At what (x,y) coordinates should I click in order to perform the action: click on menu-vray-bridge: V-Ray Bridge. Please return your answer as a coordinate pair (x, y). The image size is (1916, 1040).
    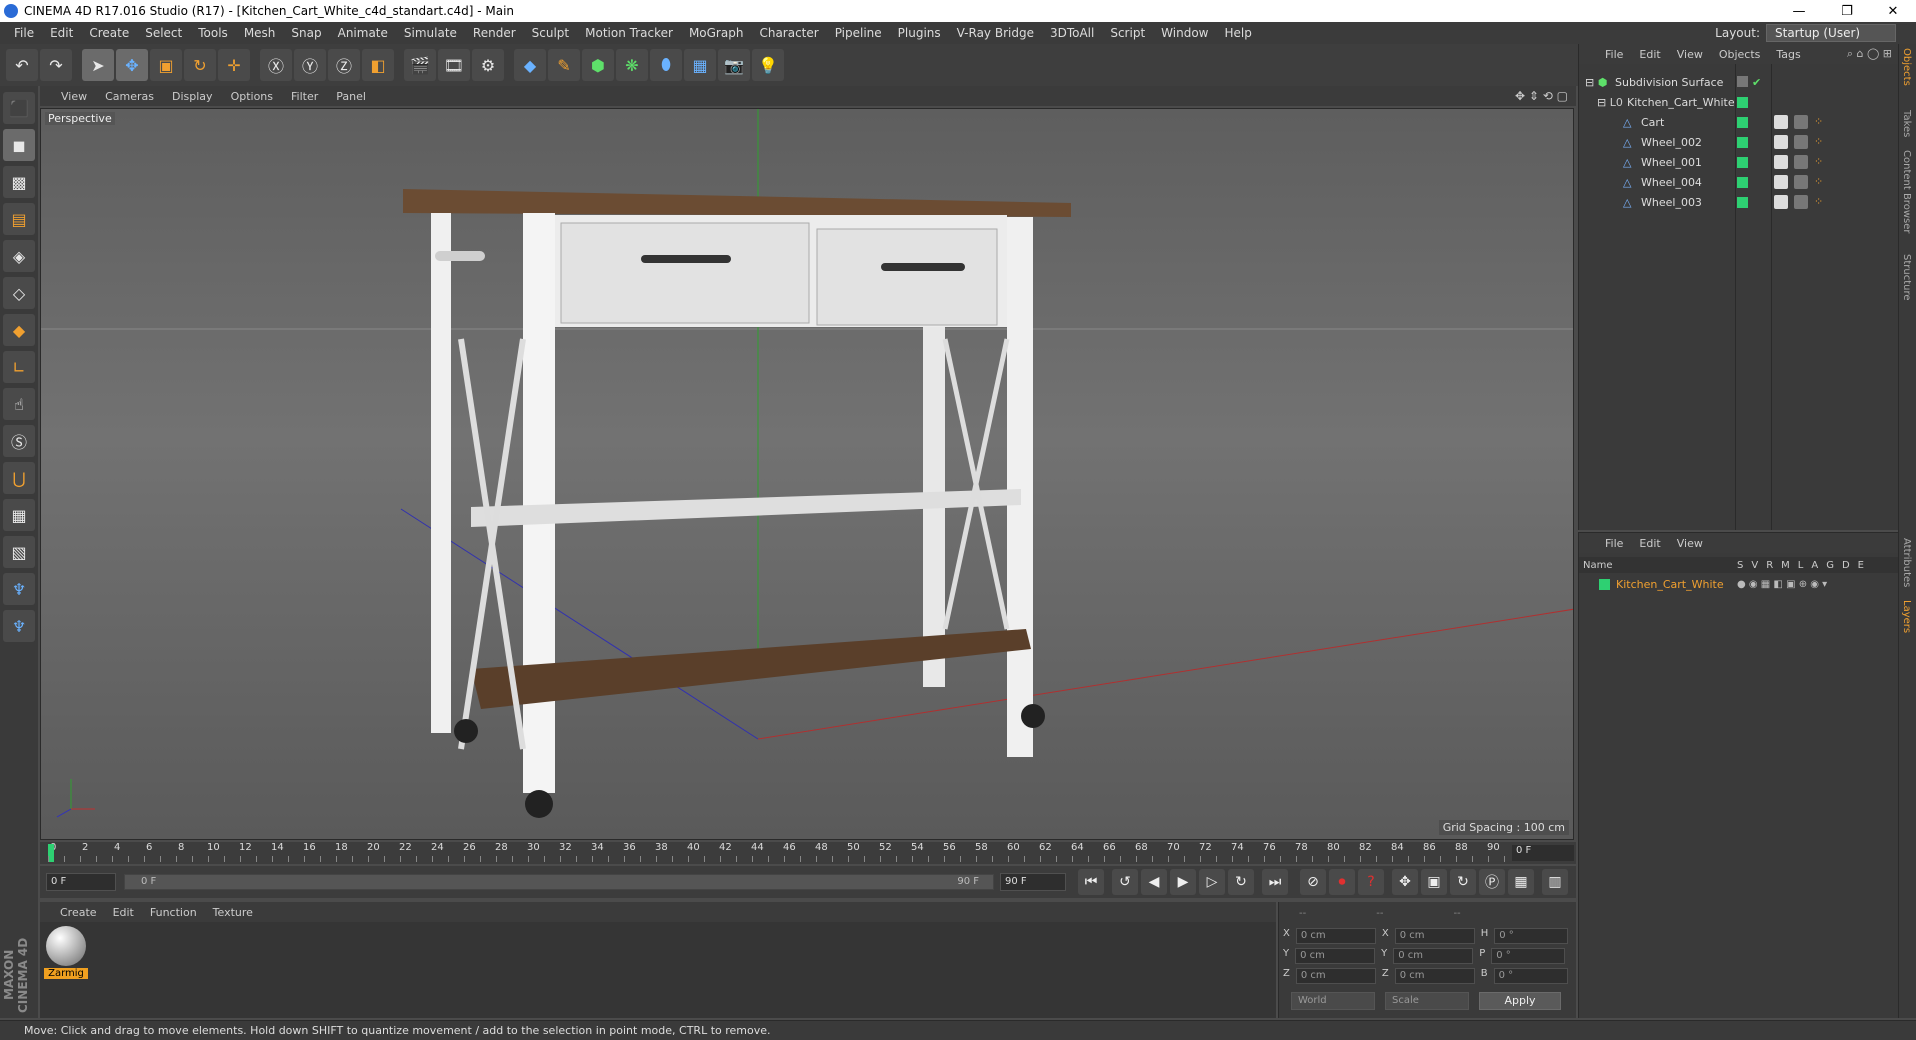
    Looking at the image, I should click on (995, 33).